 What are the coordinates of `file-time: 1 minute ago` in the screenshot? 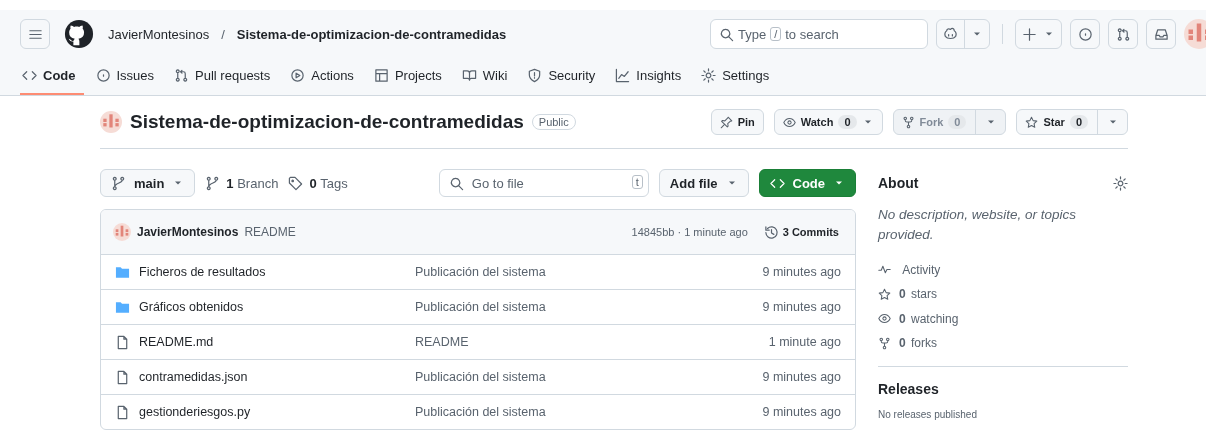 It's located at (804, 342).